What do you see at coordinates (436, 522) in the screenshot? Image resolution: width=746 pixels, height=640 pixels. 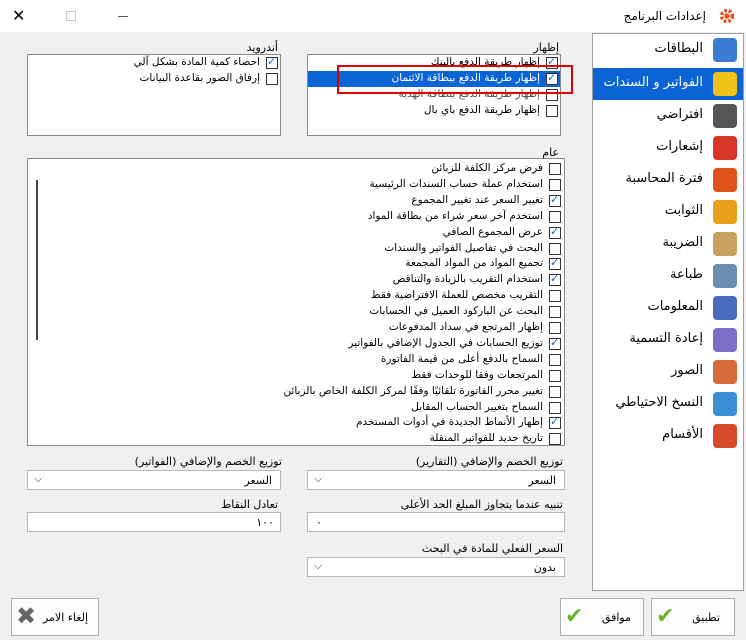 I see `warn-exceed-input: ٠` at bounding box center [436, 522].